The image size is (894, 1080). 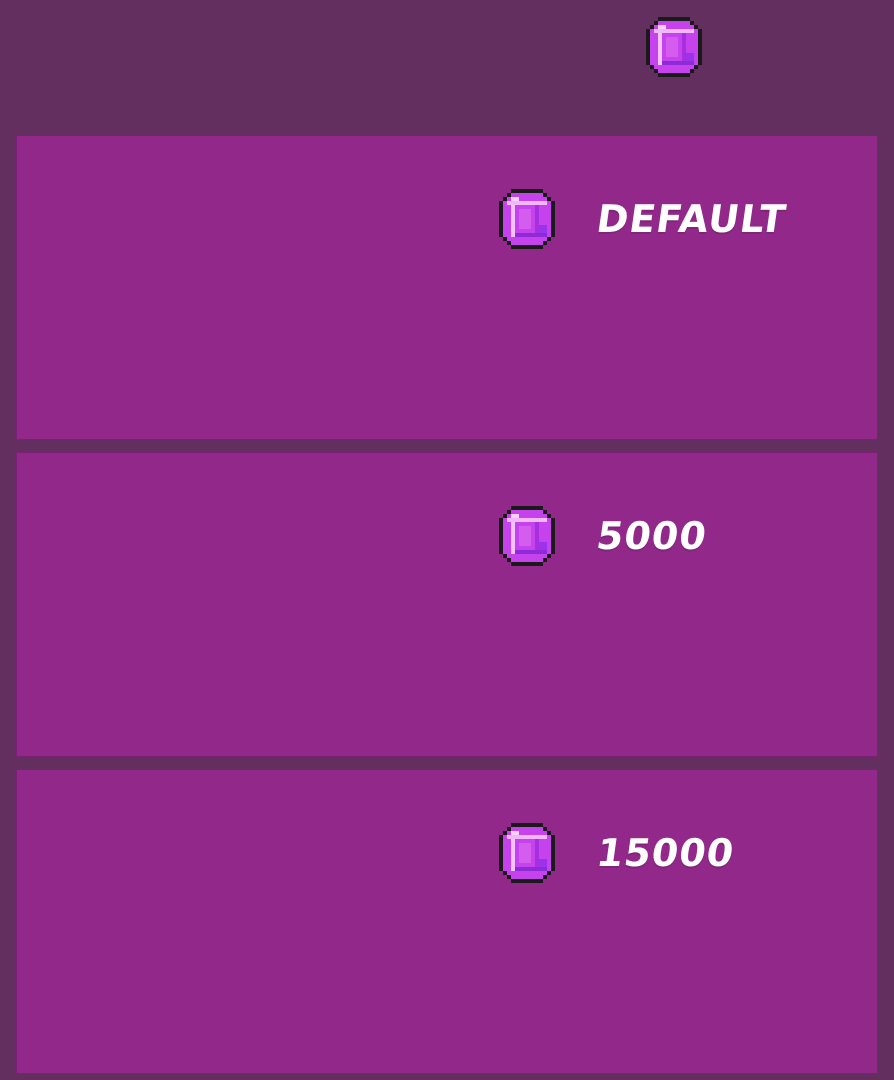 What do you see at coordinates (447, 64) in the screenshot?
I see `top-bar` at bounding box center [447, 64].